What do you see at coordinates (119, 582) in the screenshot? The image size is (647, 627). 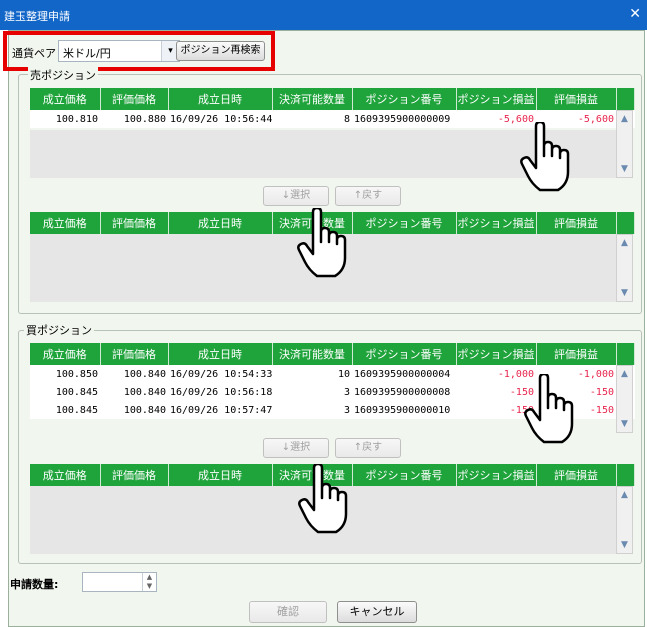 I see `quantity-input: ▲ ▼` at bounding box center [119, 582].